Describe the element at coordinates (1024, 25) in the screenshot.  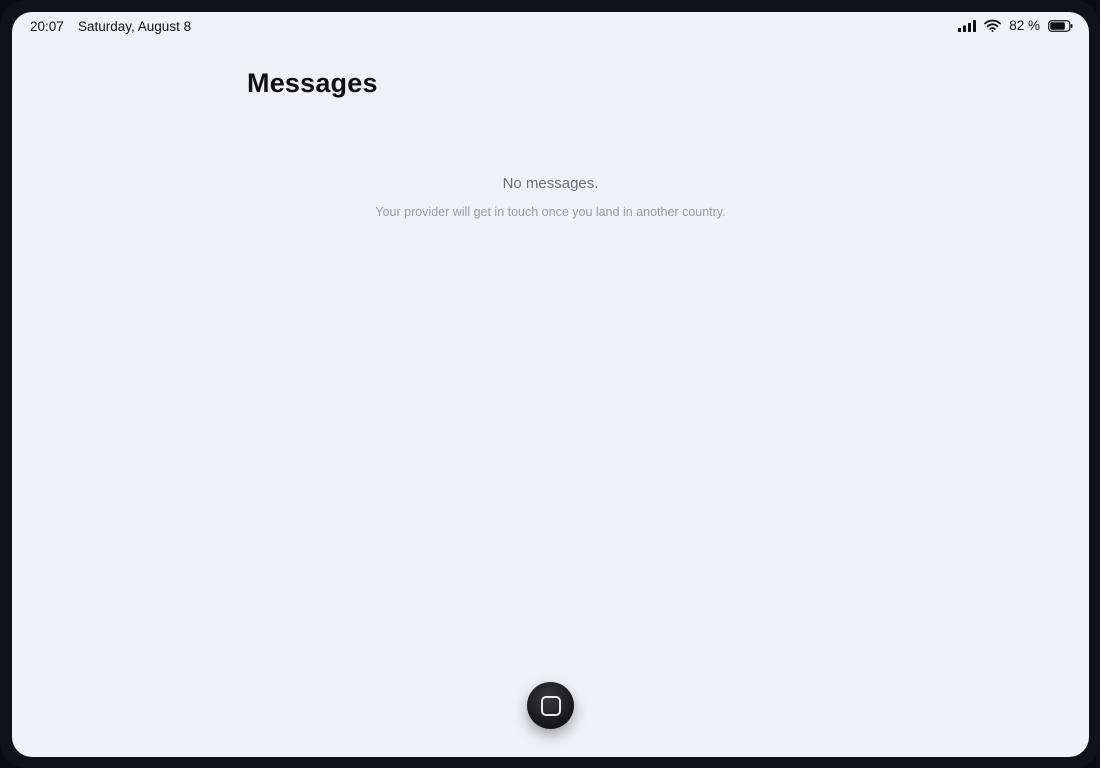
I see `battery-percent: 82 %` at that location.